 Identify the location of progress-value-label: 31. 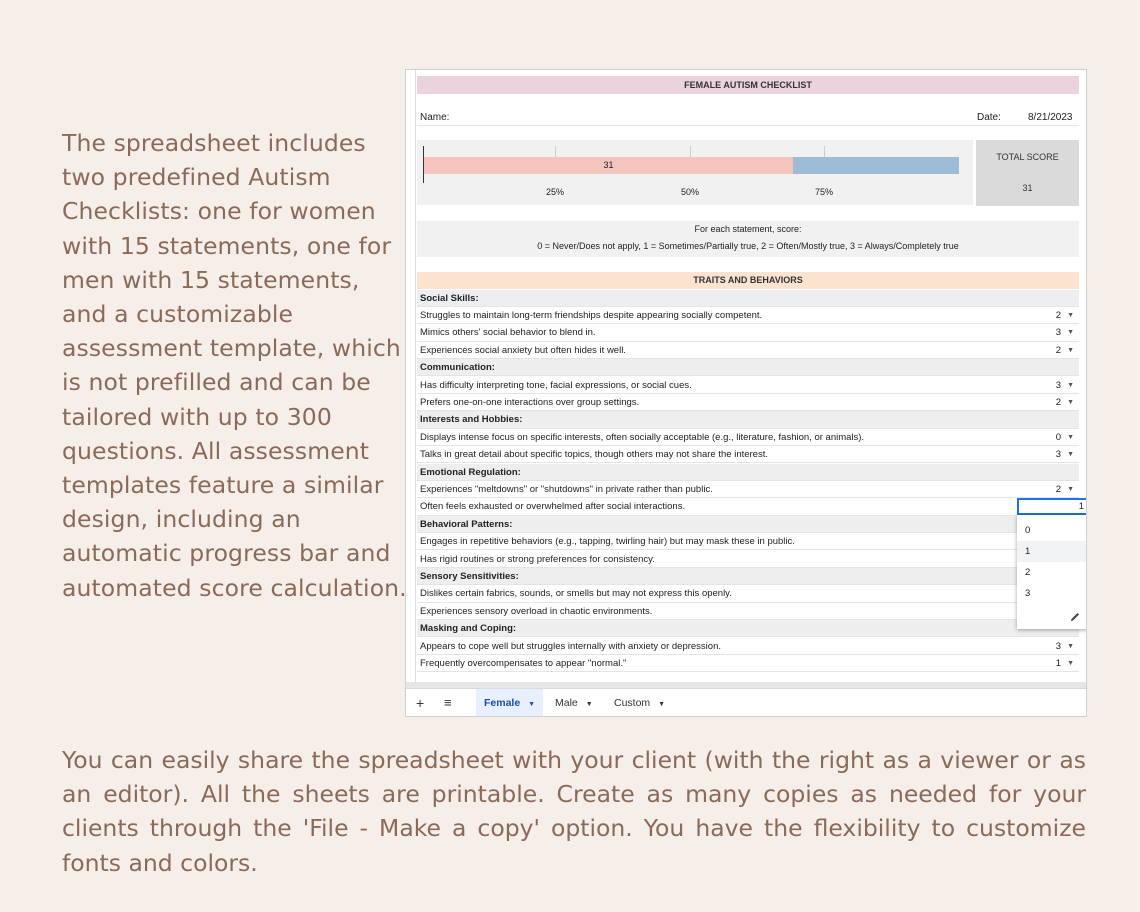
(608, 165).